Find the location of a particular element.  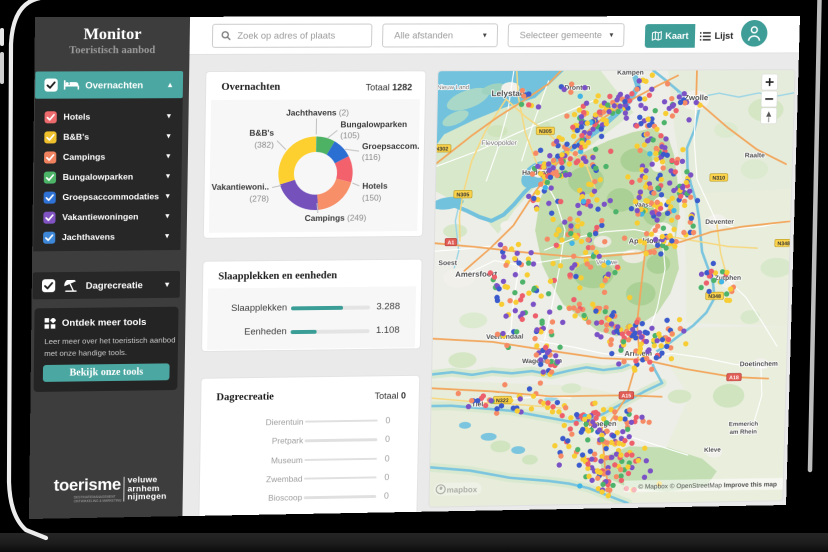

svg-text: Bungalowparken is located at coordinates (373, 124).